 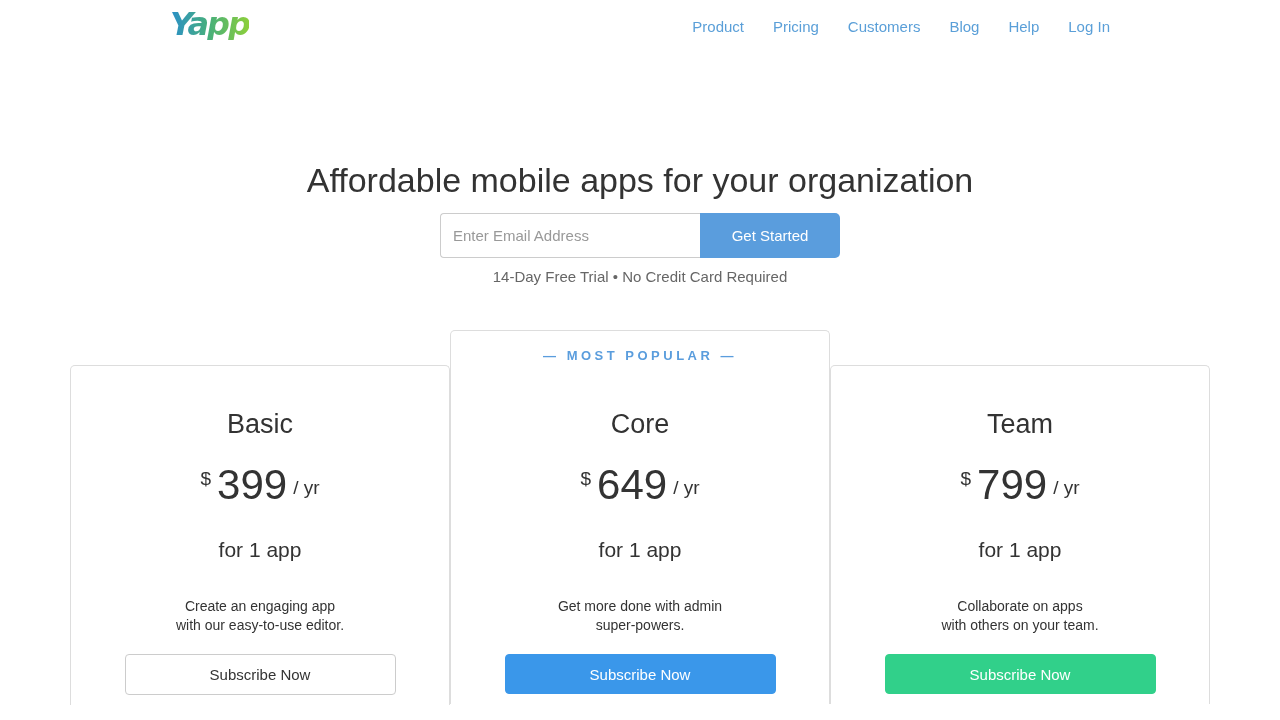 I want to click on nav-link: Log In, so click(x=1089, y=26).